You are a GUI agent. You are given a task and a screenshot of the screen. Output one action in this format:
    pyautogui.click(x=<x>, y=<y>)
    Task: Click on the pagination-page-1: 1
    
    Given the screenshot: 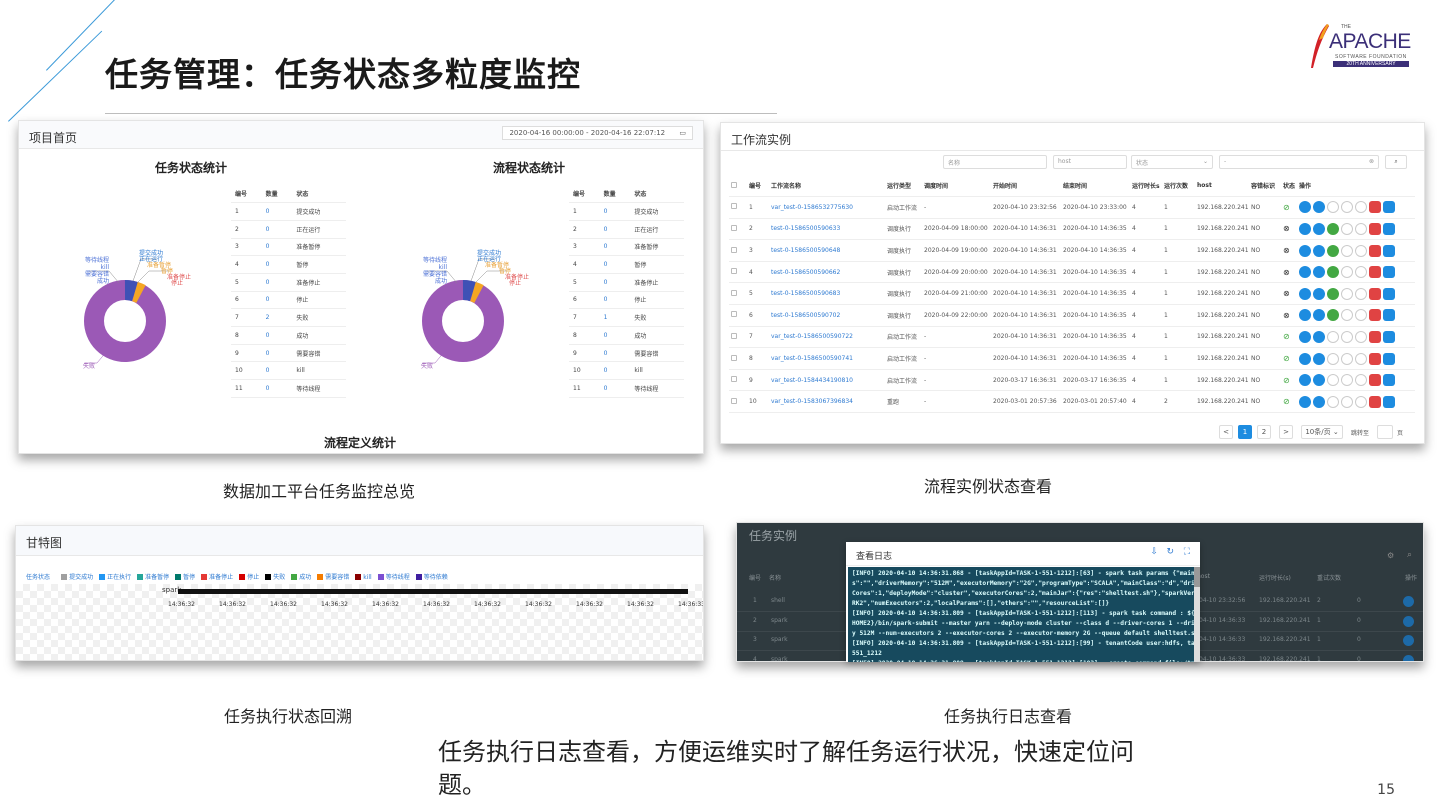 What is the action you would take?
    pyautogui.click(x=1245, y=432)
    